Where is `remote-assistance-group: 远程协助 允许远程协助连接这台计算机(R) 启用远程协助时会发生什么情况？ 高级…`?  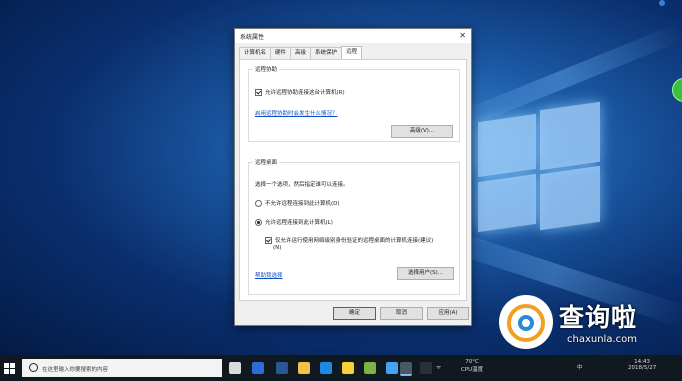 remote-assistance-group: 远程协助 允许远程协助连接这台计算机(R) 启用远程协助时会发生什么情况？ 高级… is located at coordinates (354, 103).